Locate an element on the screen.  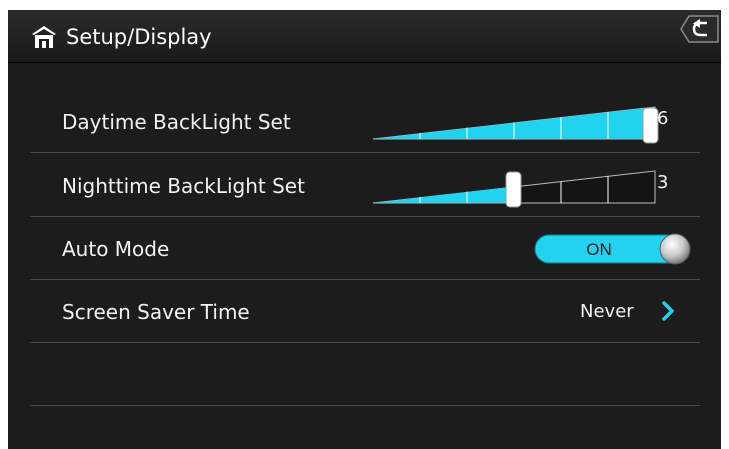
auto-mode-label: Auto Mode is located at coordinates (116, 249).